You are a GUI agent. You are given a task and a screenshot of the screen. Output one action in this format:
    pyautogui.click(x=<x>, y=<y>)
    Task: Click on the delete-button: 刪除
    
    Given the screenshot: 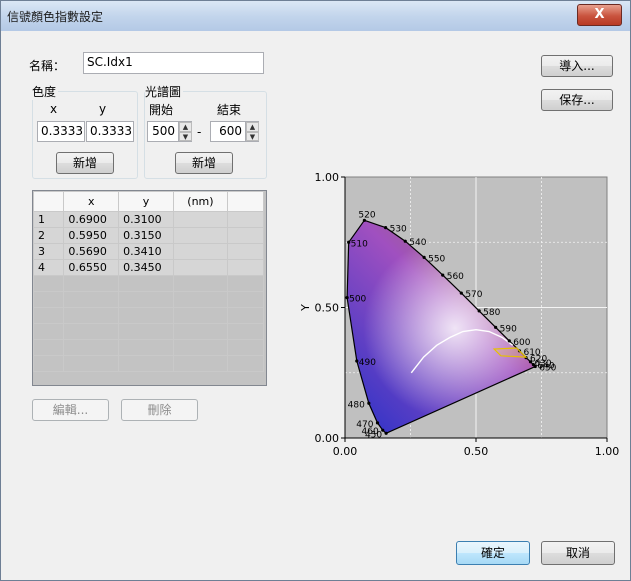 What is the action you would take?
    pyautogui.click(x=159, y=410)
    